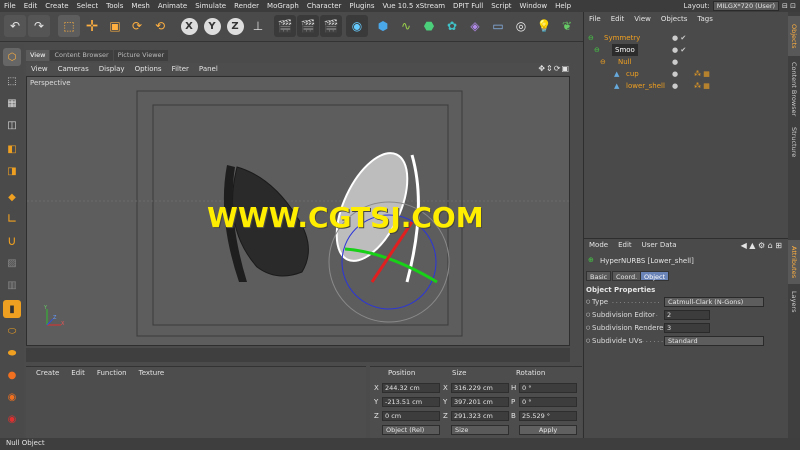 The width and height of the screenshot is (800, 450). Describe the element at coordinates (480, 416) in the screenshot. I see `size-z-field: 291.323 cm` at that location.